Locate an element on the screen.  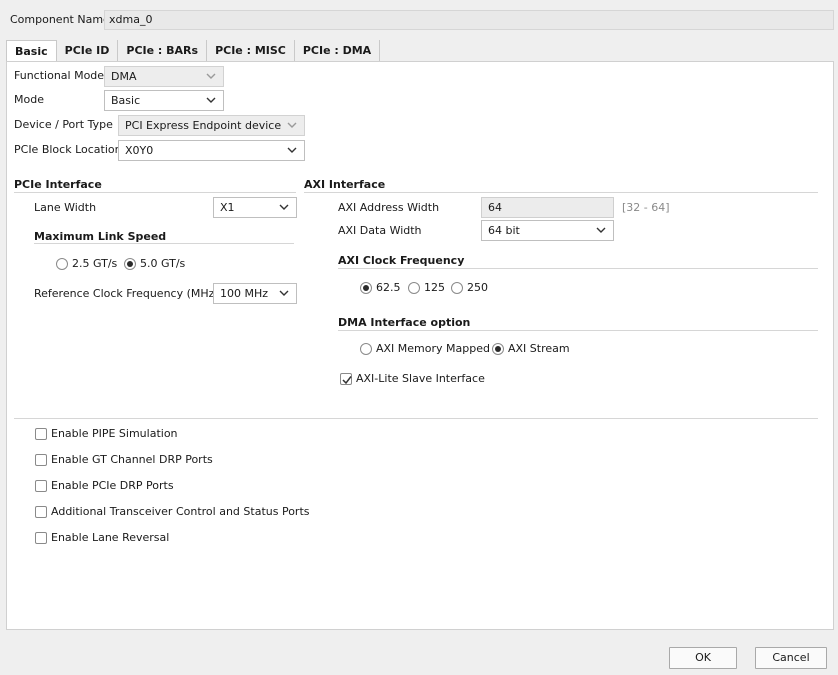
dma-interface-option-title: DMA Interface option is located at coordinates (404, 322).